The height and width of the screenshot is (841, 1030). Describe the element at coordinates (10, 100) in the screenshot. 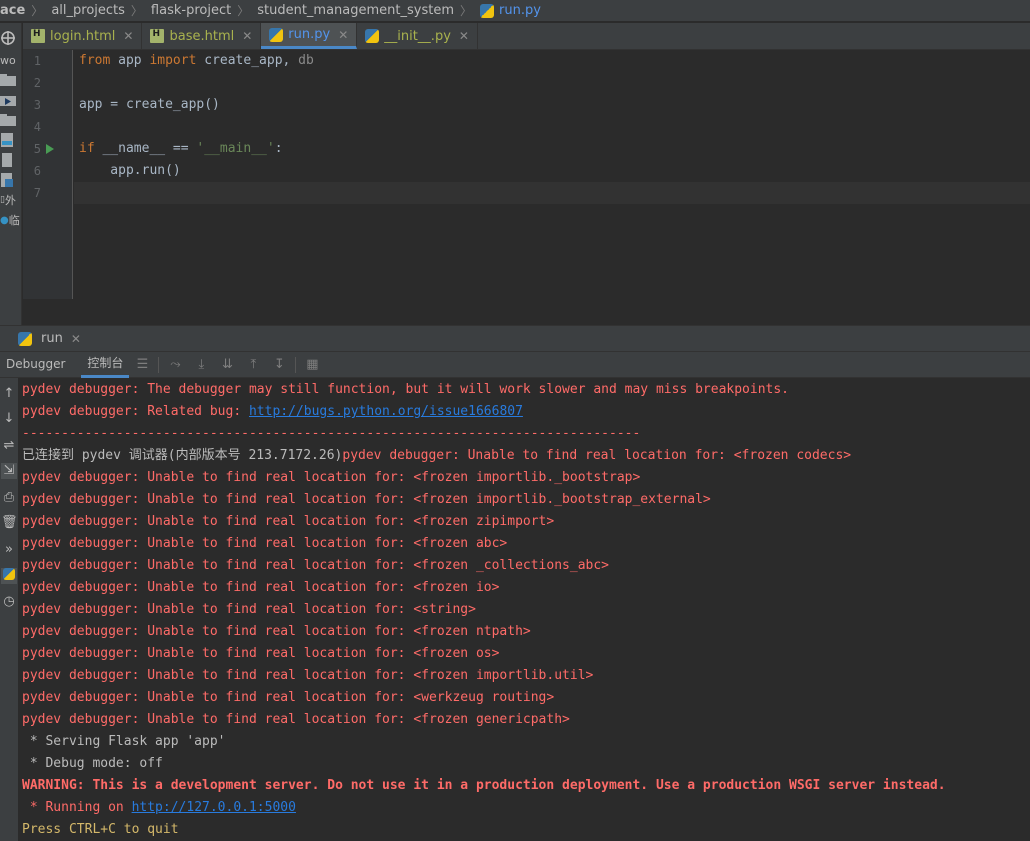

I see `folder-run-icon` at that location.